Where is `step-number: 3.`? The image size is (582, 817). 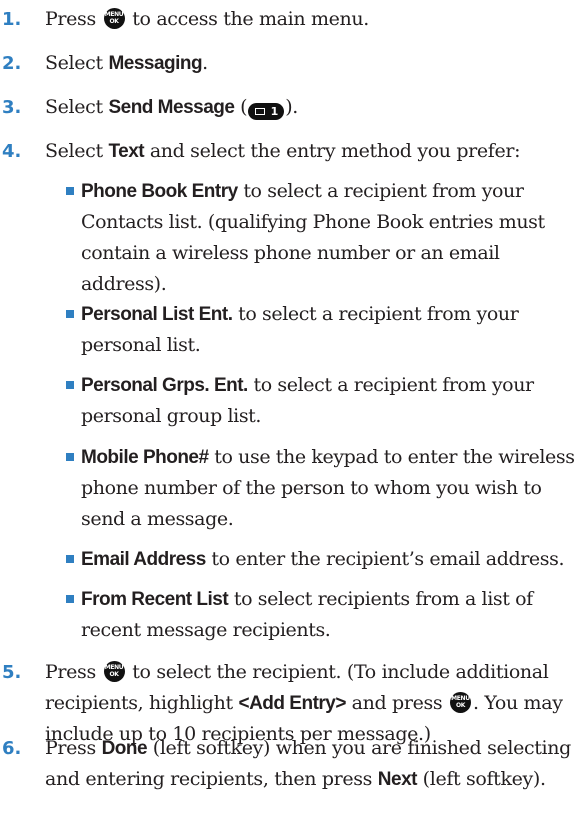 step-number: 3. is located at coordinates (12, 107).